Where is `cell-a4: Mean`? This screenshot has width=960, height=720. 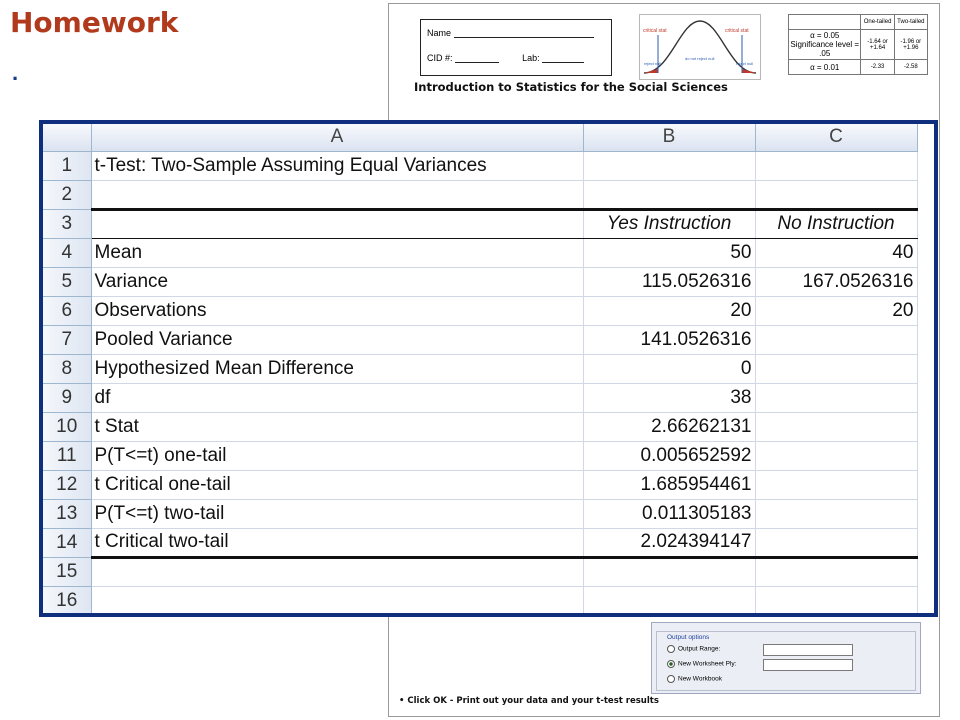 cell-a4: Mean is located at coordinates (337, 253).